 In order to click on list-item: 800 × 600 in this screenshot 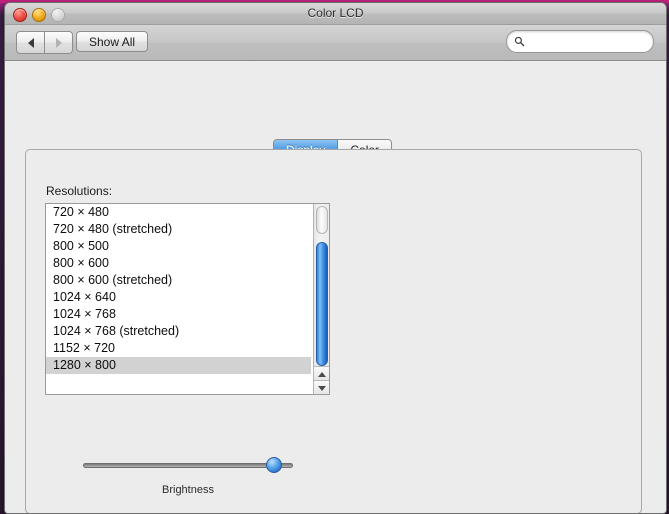, I will do `click(178, 263)`.